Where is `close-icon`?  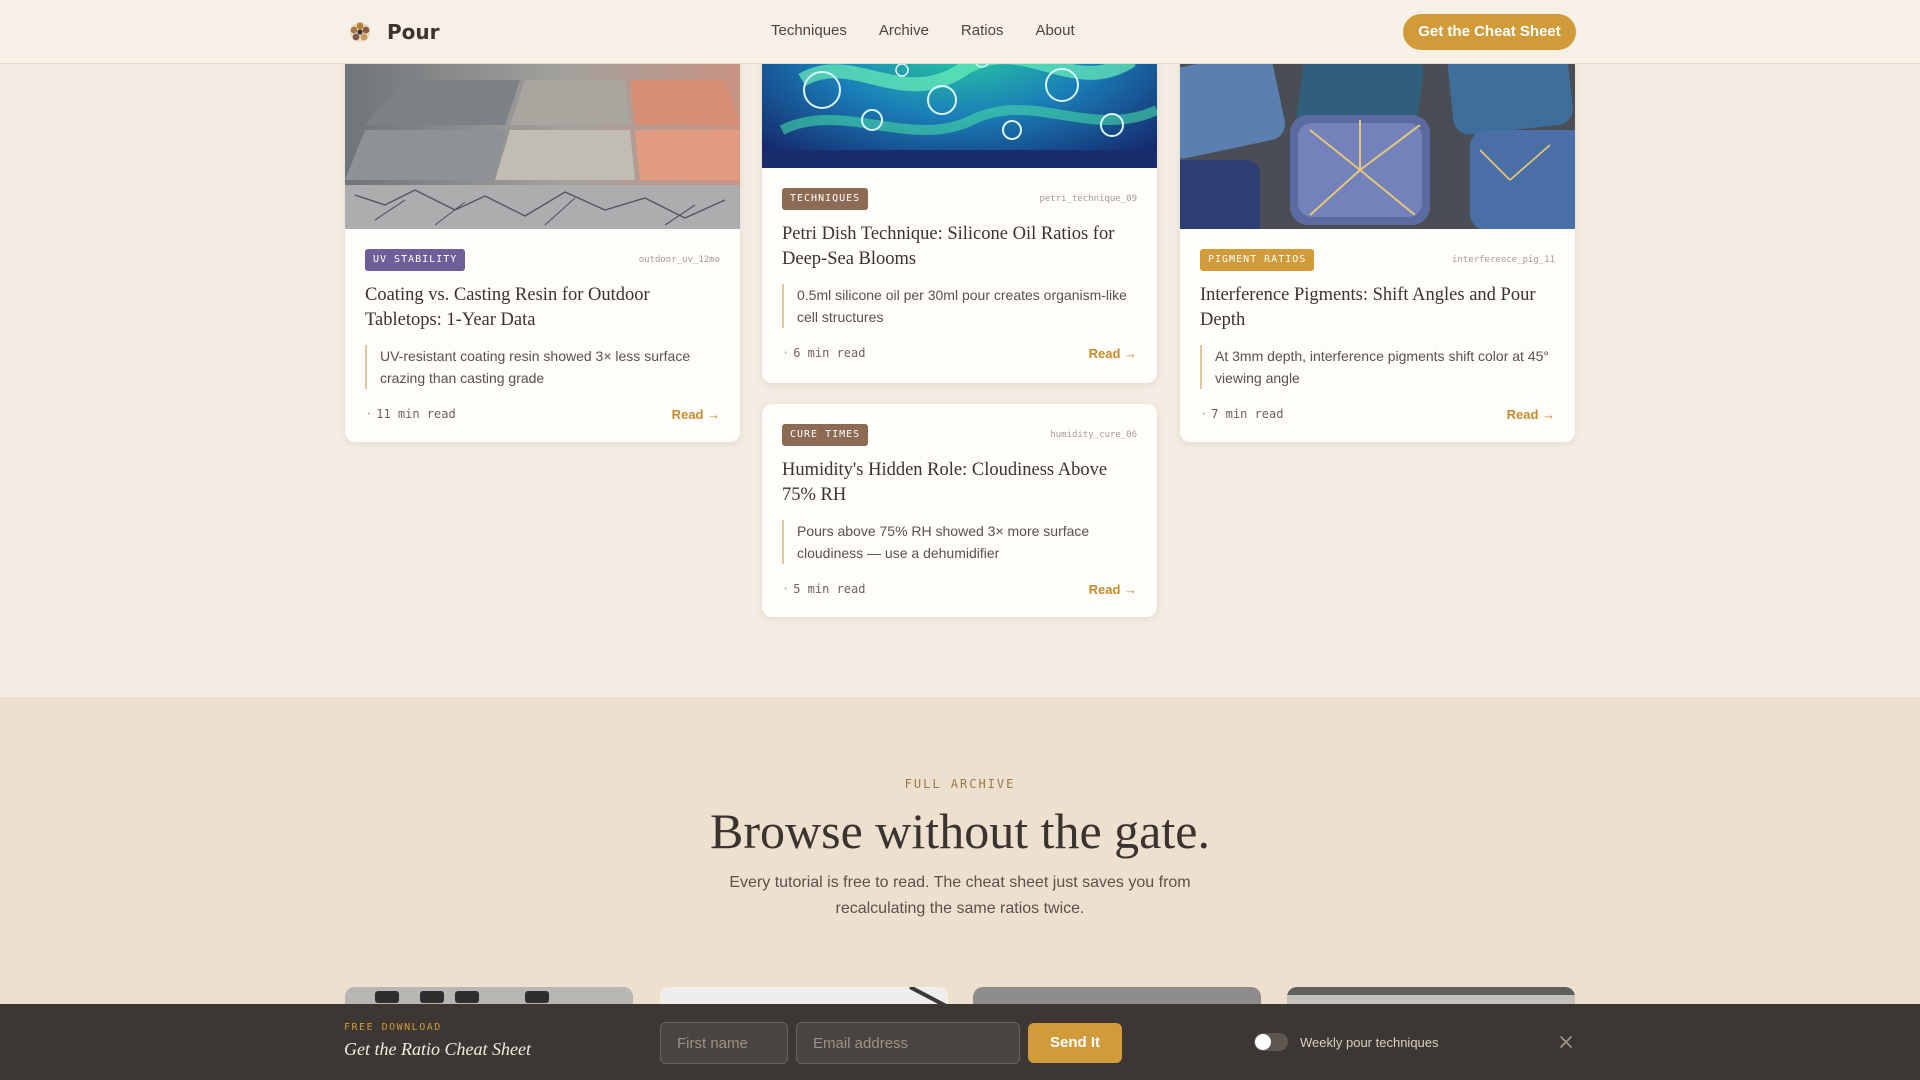
close-icon is located at coordinates (1566, 1042).